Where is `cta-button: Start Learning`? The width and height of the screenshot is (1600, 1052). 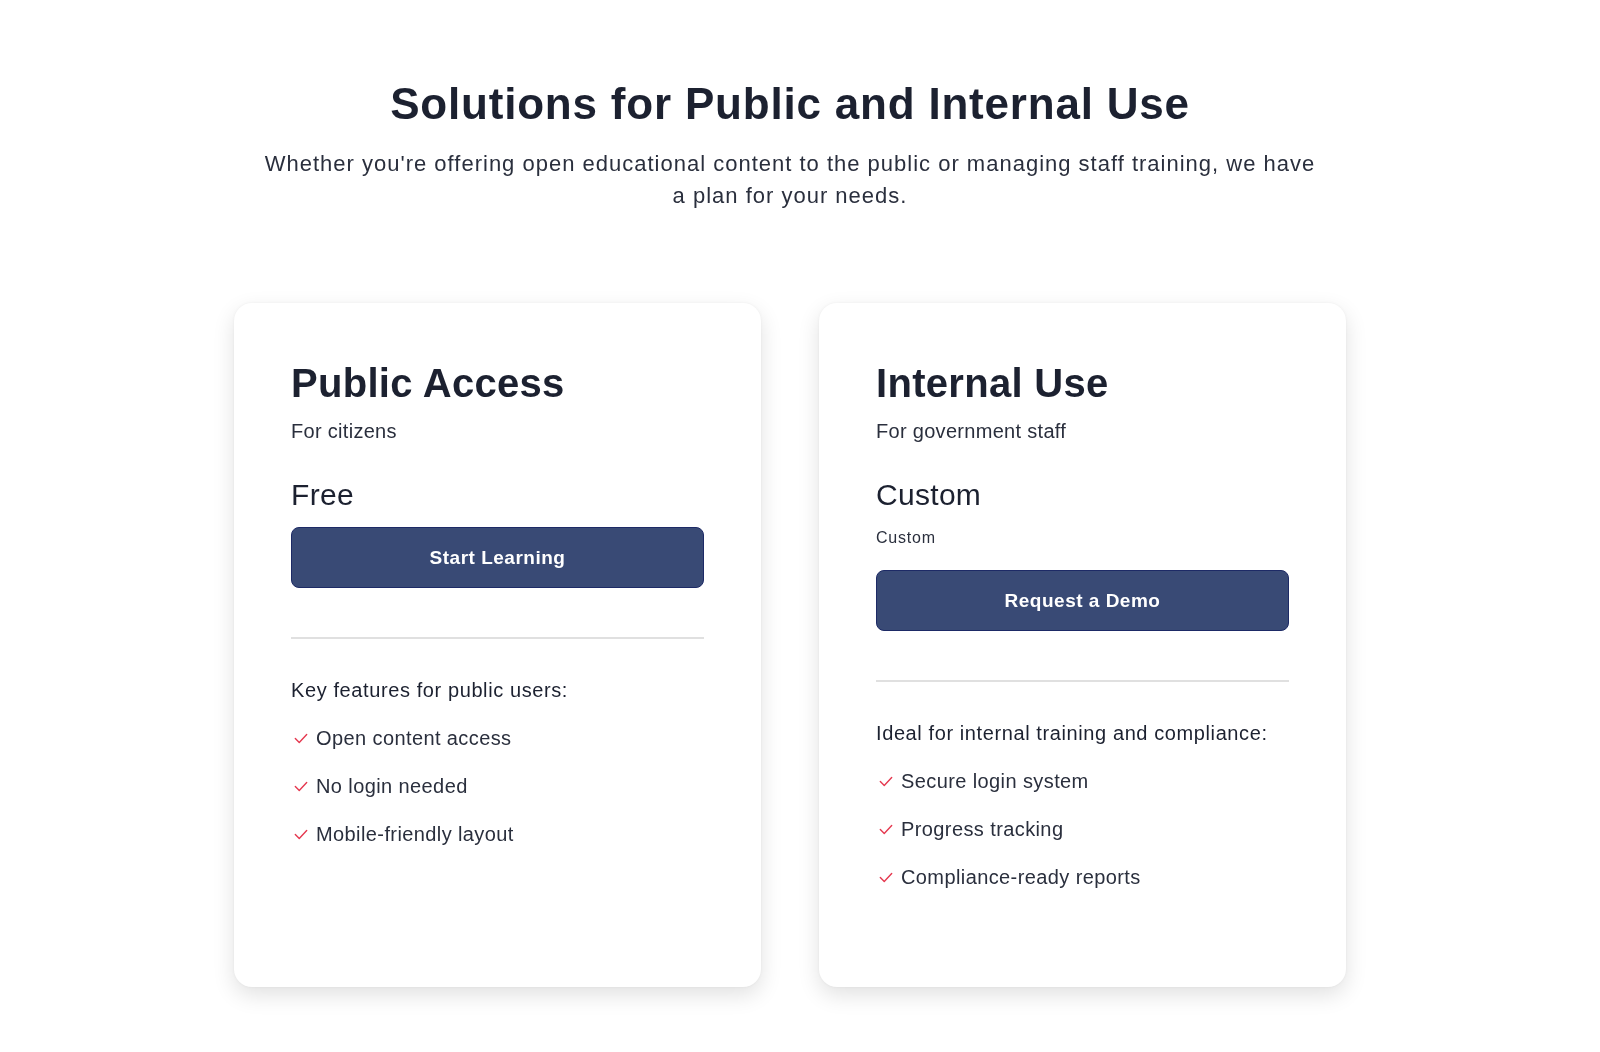 cta-button: Start Learning is located at coordinates (497, 557).